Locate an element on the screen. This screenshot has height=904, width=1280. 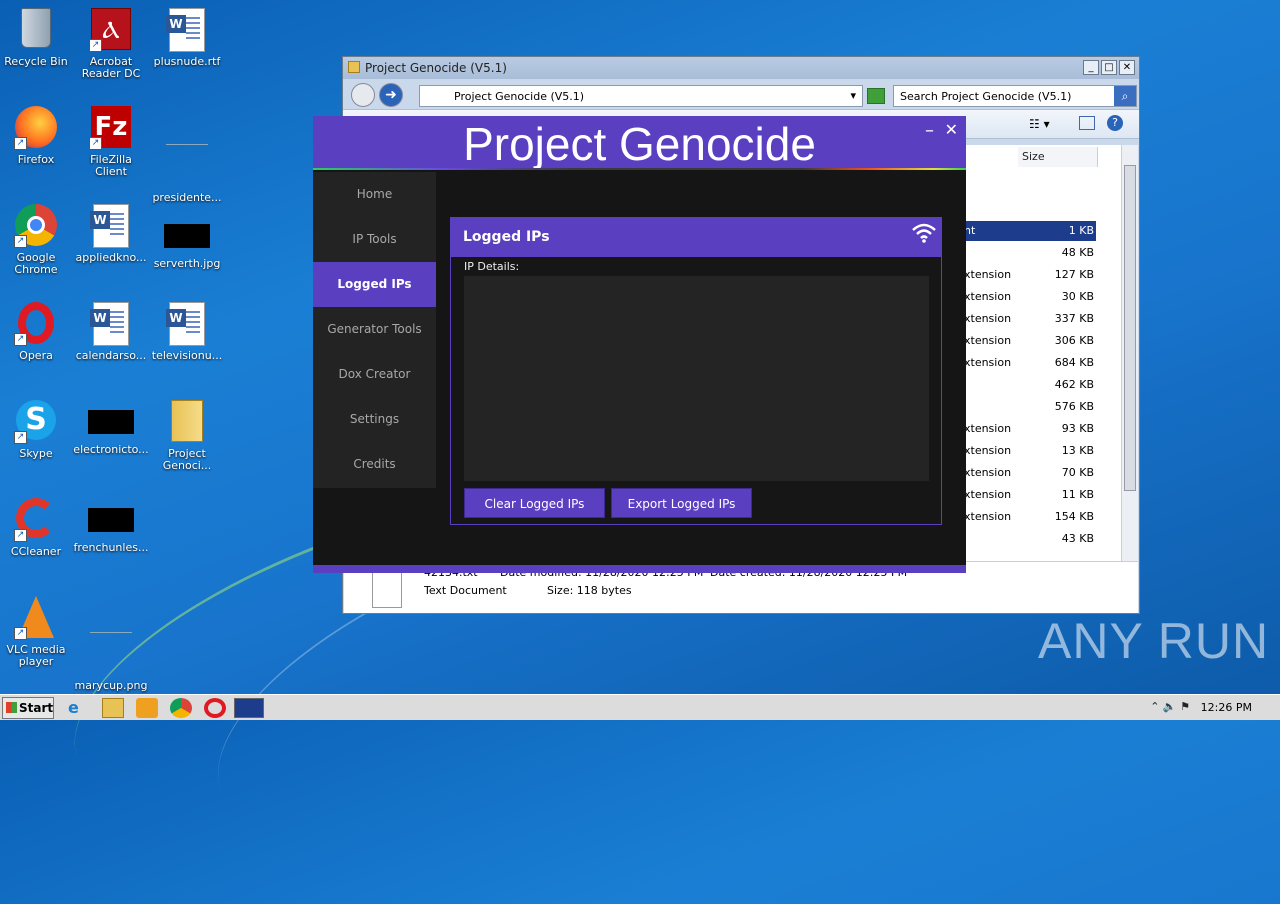
desktop-icon-vlc: ↗ VLC media player is located at coordinates (37, 632).